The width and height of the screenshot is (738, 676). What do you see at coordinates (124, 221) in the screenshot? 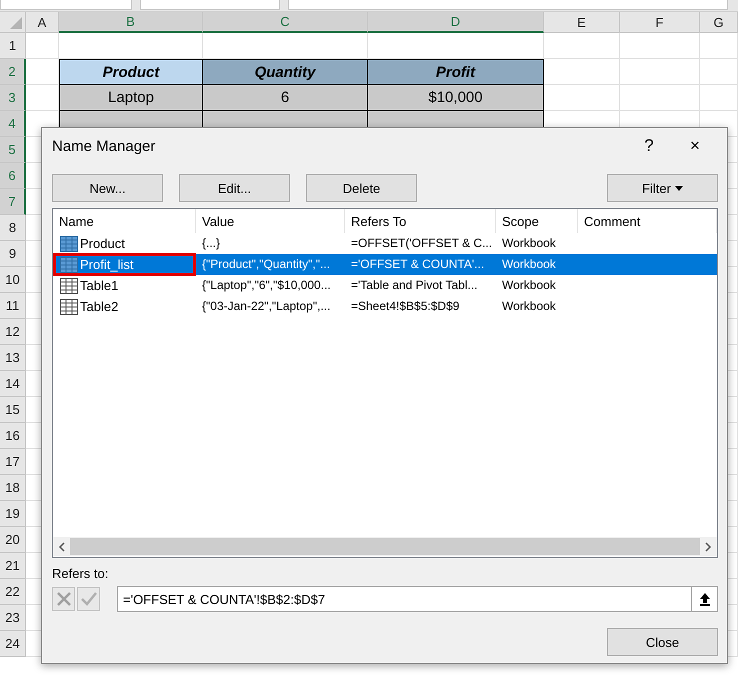
I see `column-heading: Name` at bounding box center [124, 221].